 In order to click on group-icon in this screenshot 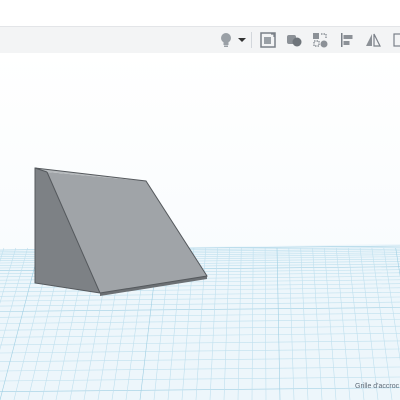, I will do `click(294, 40)`.